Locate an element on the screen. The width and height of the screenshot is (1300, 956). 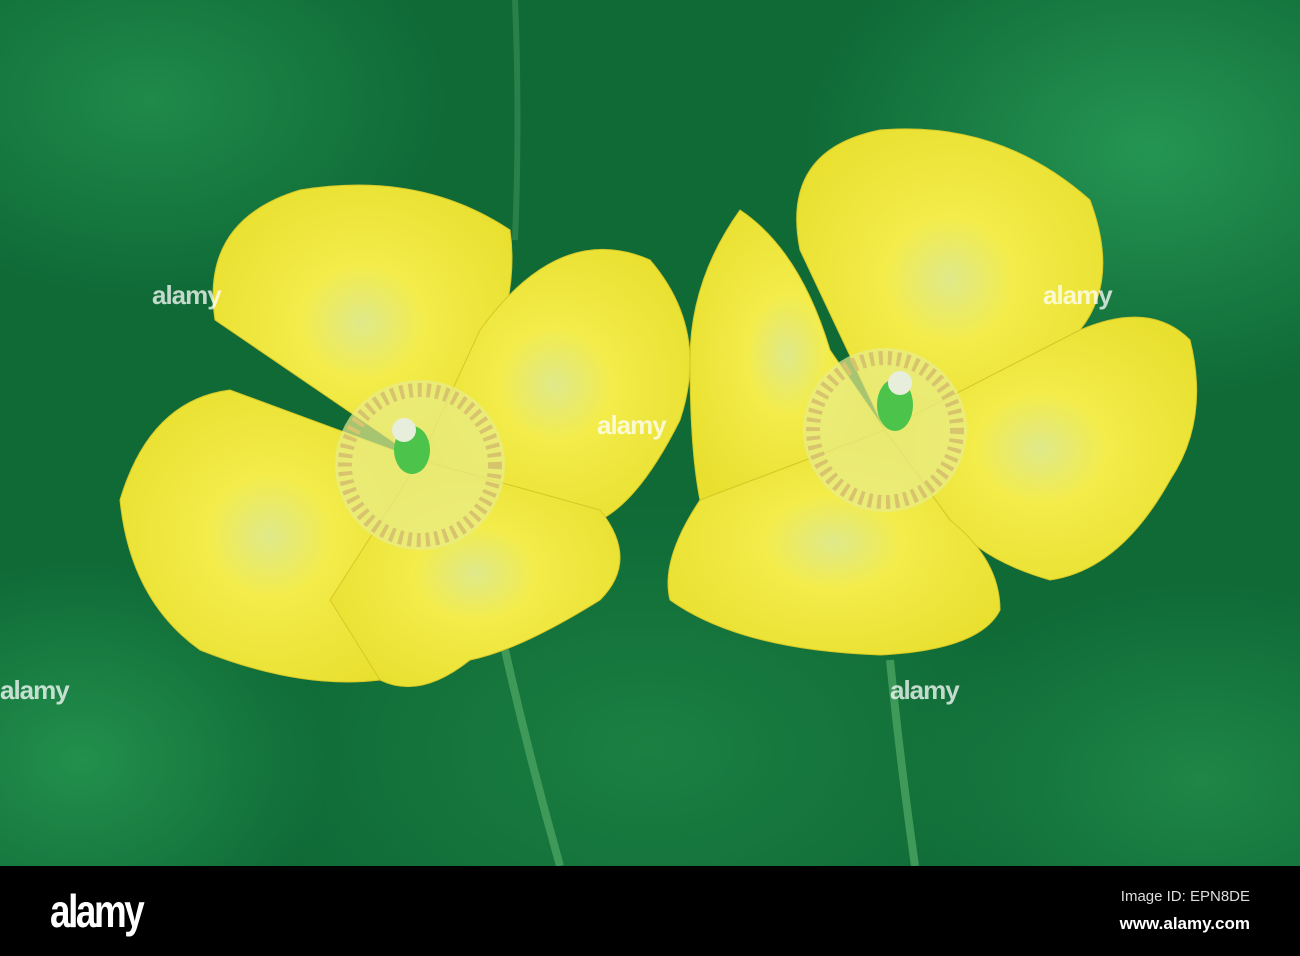
website-link: www.alamy.com is located at coordinates (1185, 924).